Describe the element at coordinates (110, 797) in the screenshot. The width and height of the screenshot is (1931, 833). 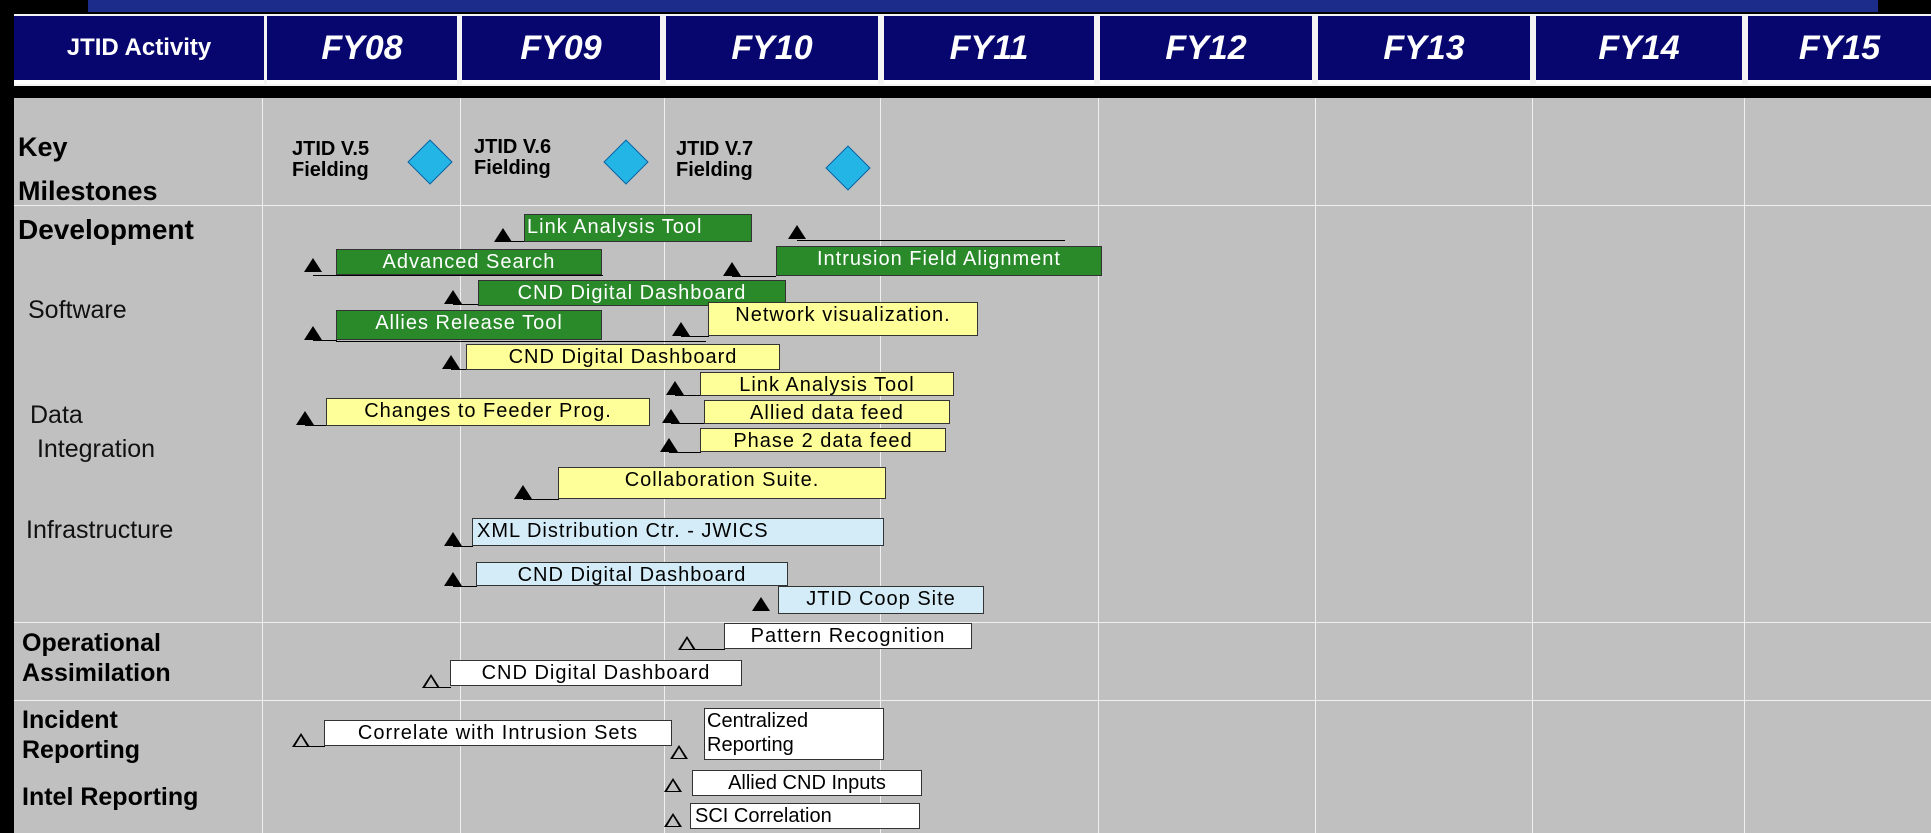
I see `row-label-intel-reporting: Intel Reporting` at that location.